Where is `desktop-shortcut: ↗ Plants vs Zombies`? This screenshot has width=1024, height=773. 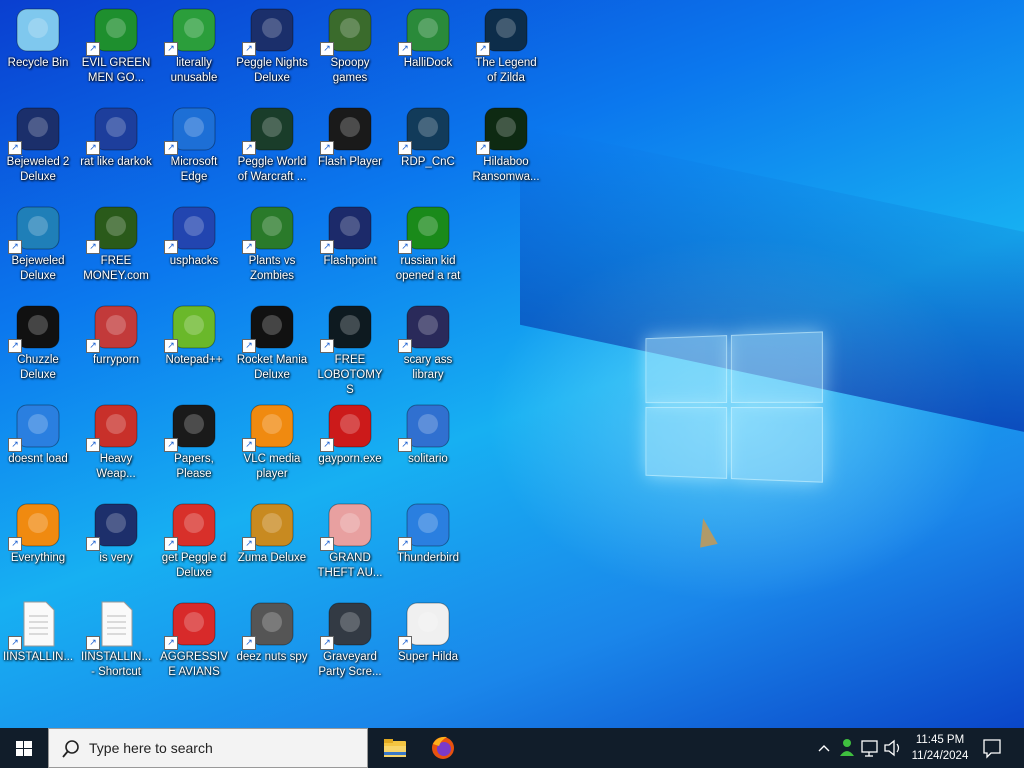 desktop-shortcut: ↗ Plants vs Zombies is located at coordinates (272, 244).